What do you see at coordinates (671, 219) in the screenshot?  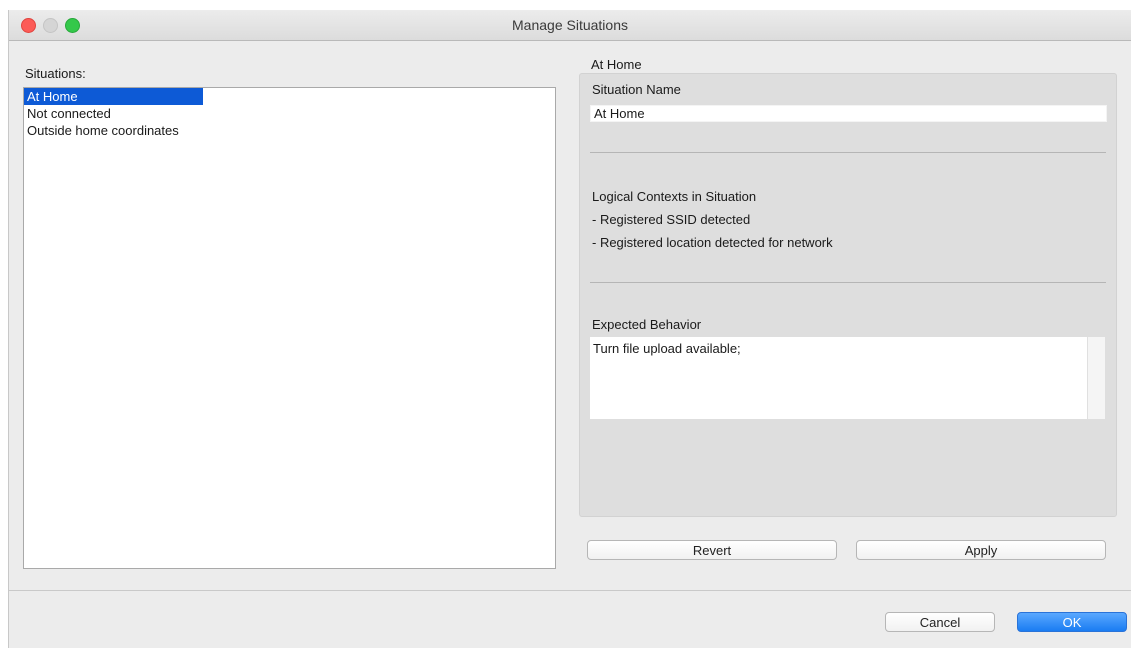 I see `context-item: - Registered SSID detected` at bounding box center [671, 219].